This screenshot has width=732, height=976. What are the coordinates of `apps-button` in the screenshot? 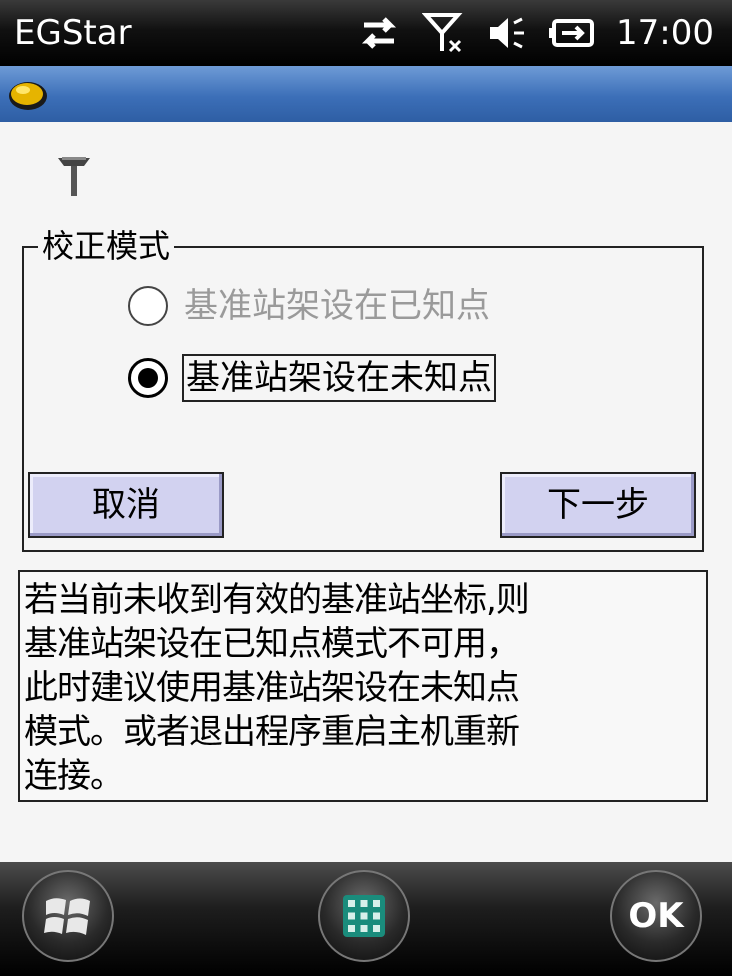 It's located at (364, 916).